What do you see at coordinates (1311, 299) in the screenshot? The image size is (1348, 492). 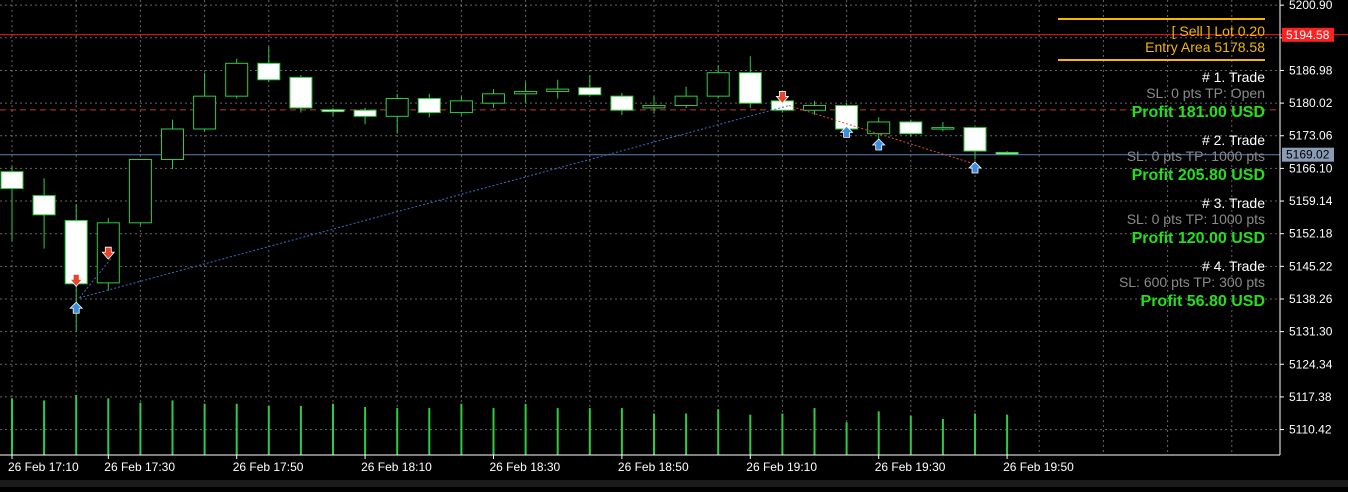 I see `y-tick-label: 5138.26` at bounding box center [1311, 299].